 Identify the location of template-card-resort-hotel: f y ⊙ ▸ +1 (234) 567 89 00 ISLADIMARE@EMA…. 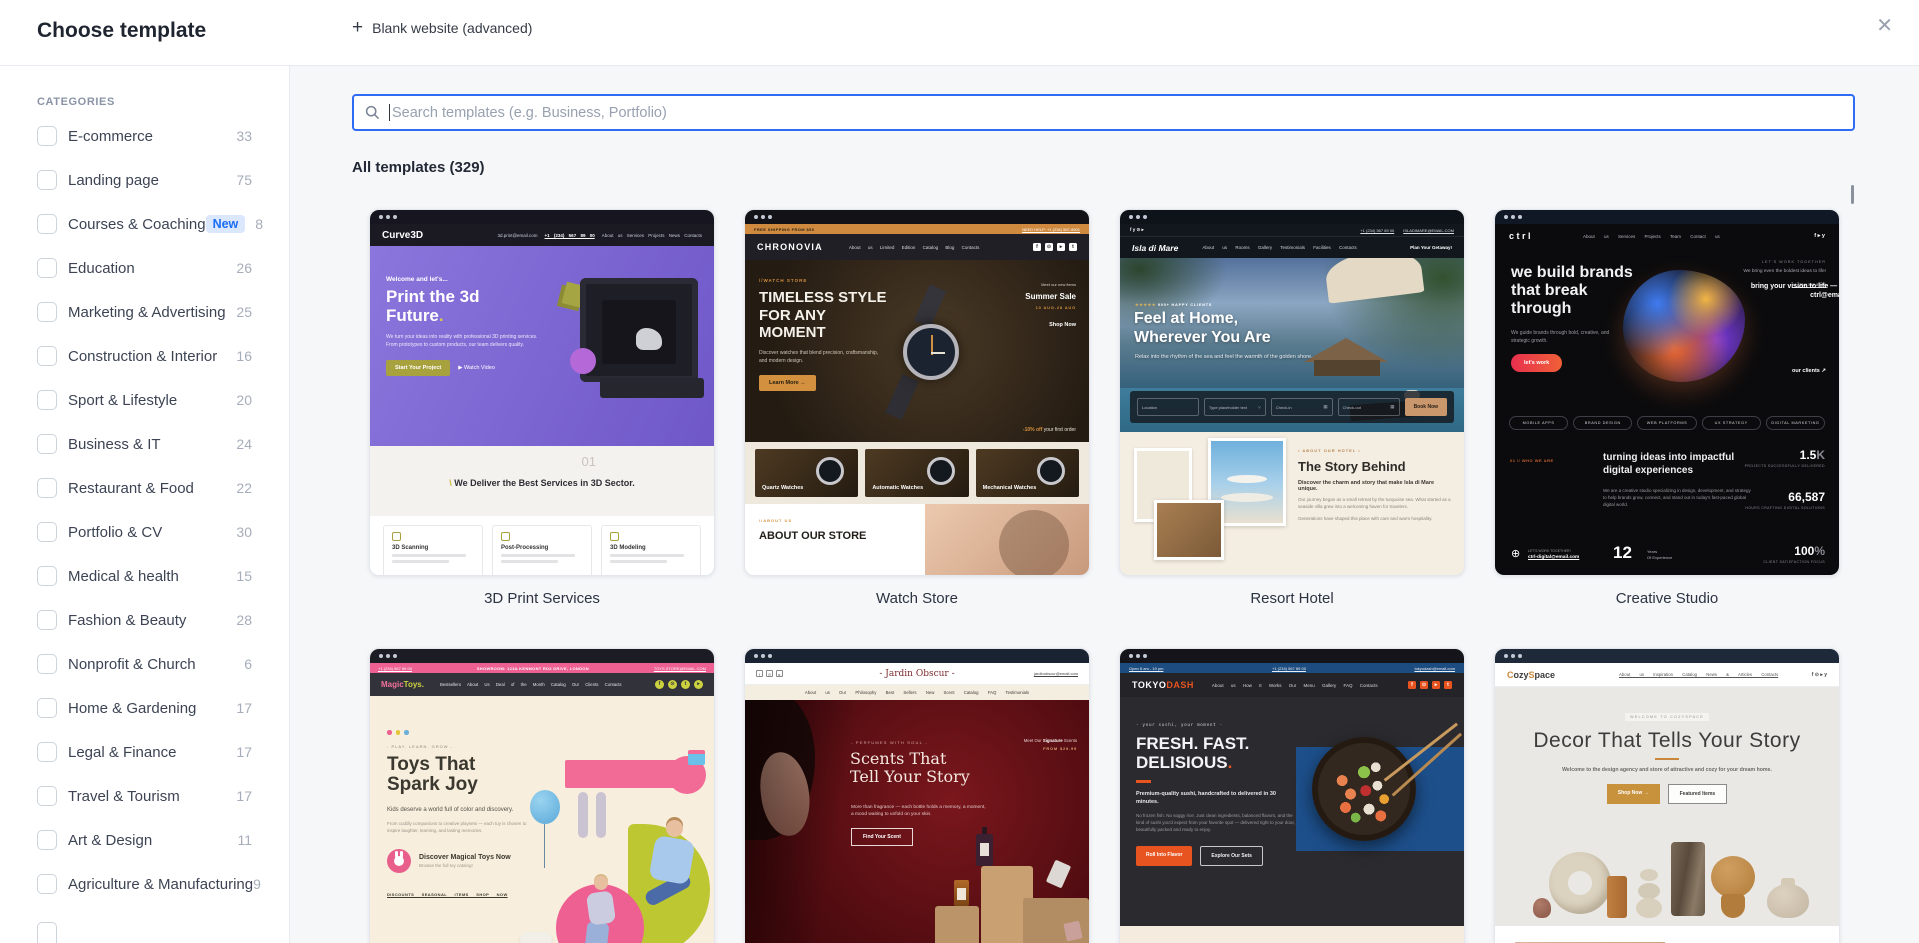
(1292, 428).